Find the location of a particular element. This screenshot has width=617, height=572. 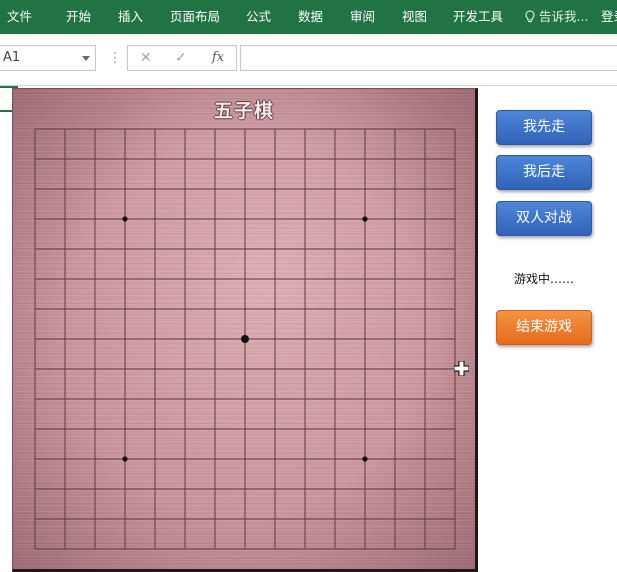

tab-developer: 开发工具 is located at coordinates (478, 17).